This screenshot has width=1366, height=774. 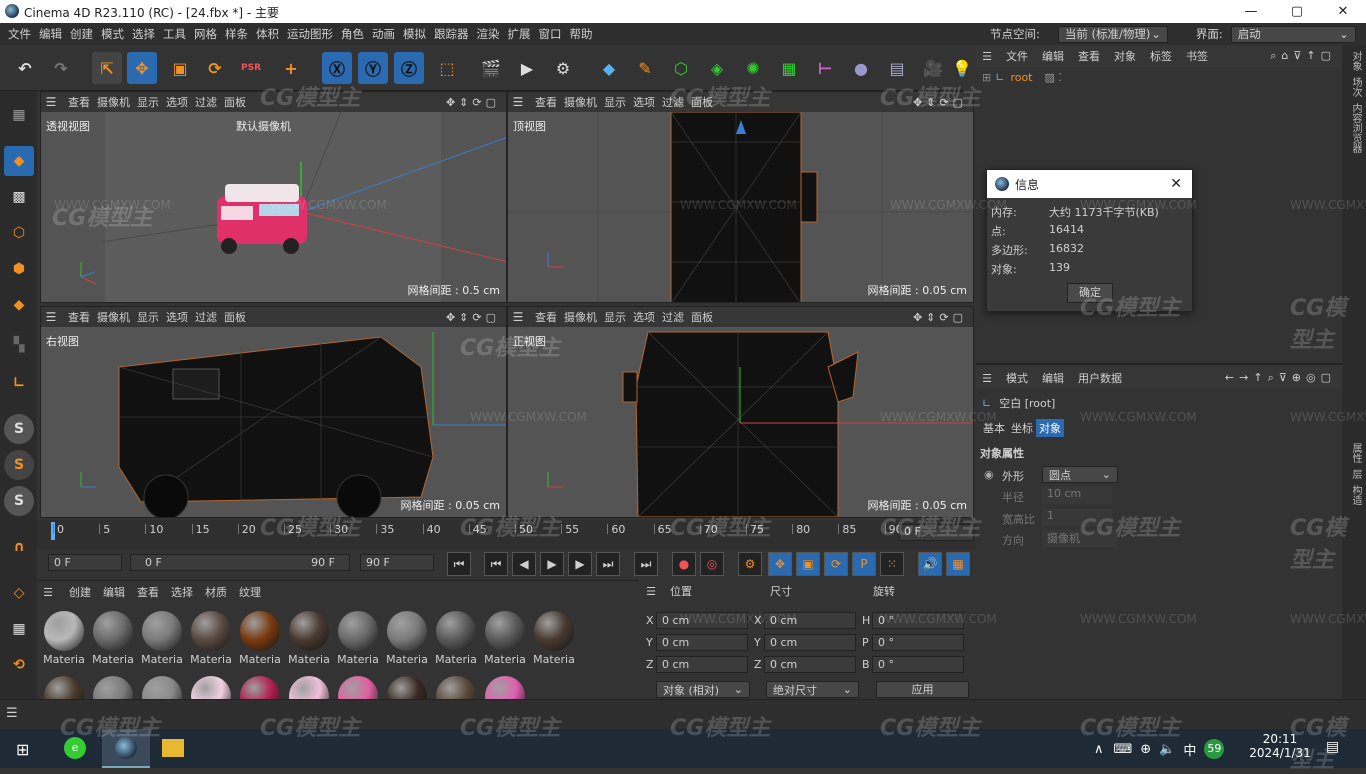 I want to click on play-icon: ▶, so click(x=552, y=564).